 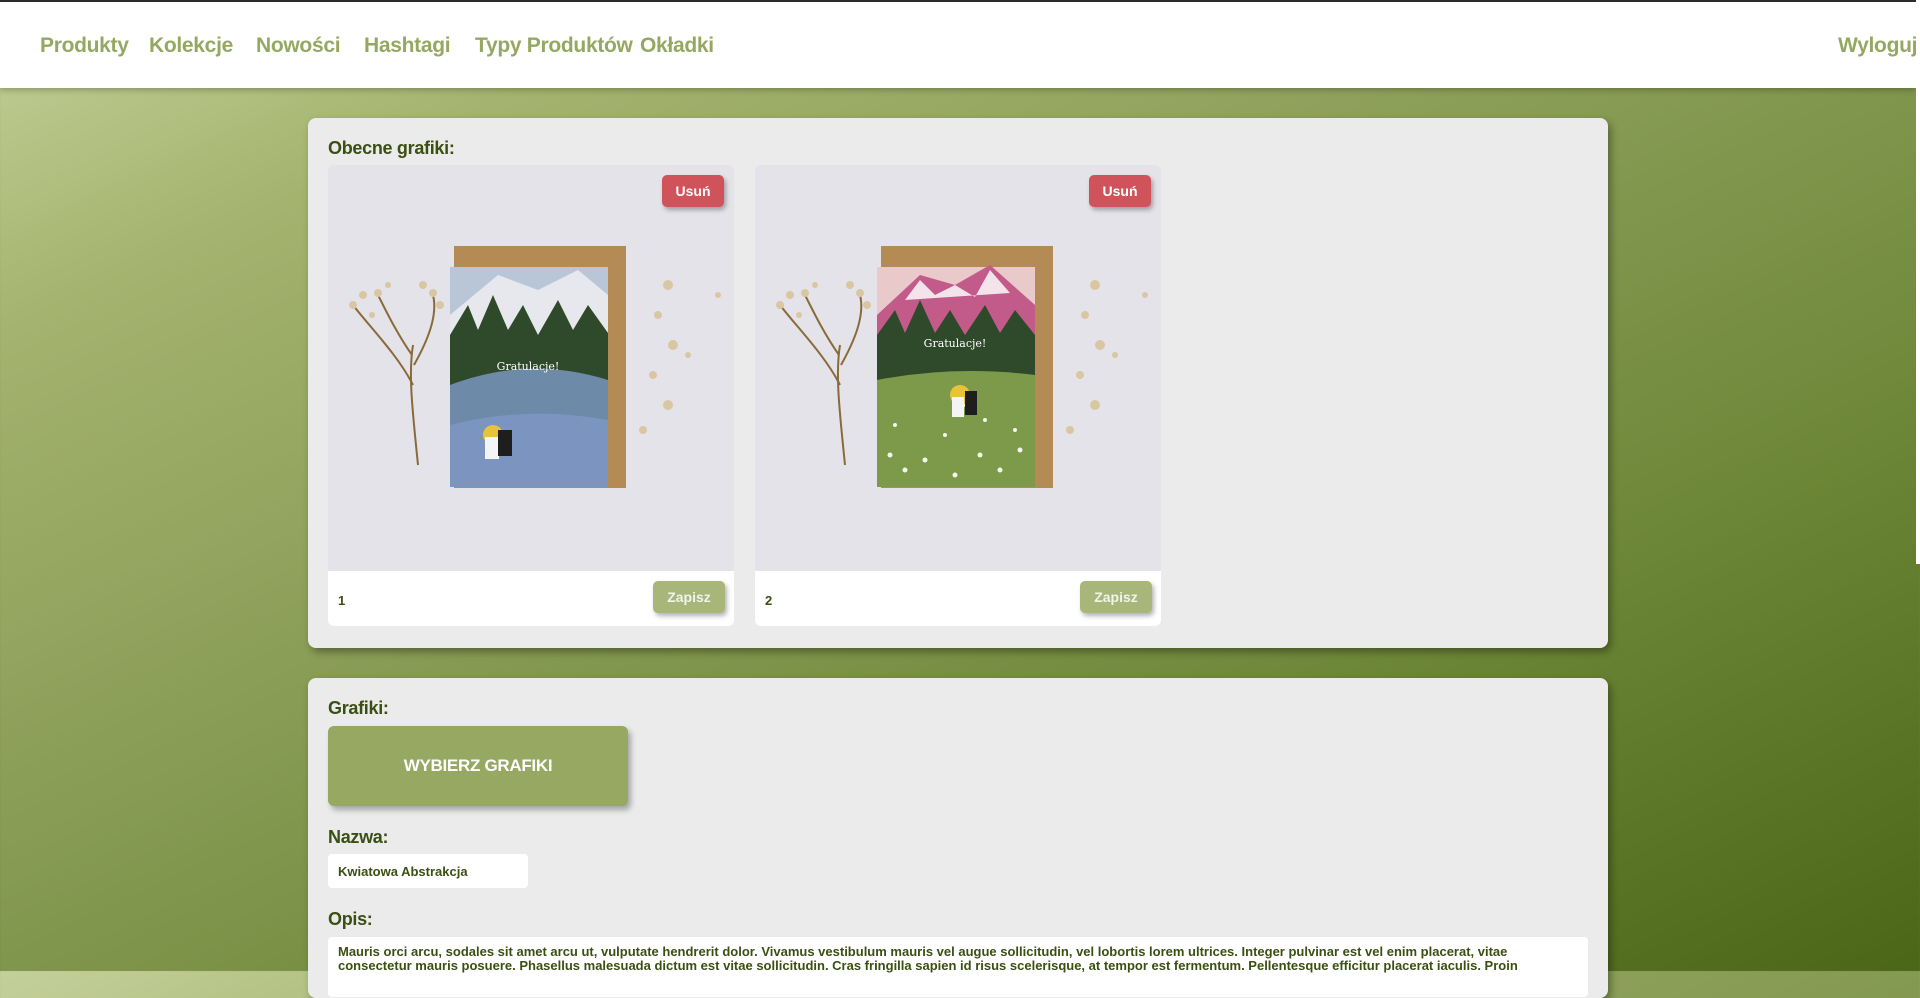 I want to click on graphic-card: Gratulacje! Usuń 1 Zapisz, so click(x=531, y=395).